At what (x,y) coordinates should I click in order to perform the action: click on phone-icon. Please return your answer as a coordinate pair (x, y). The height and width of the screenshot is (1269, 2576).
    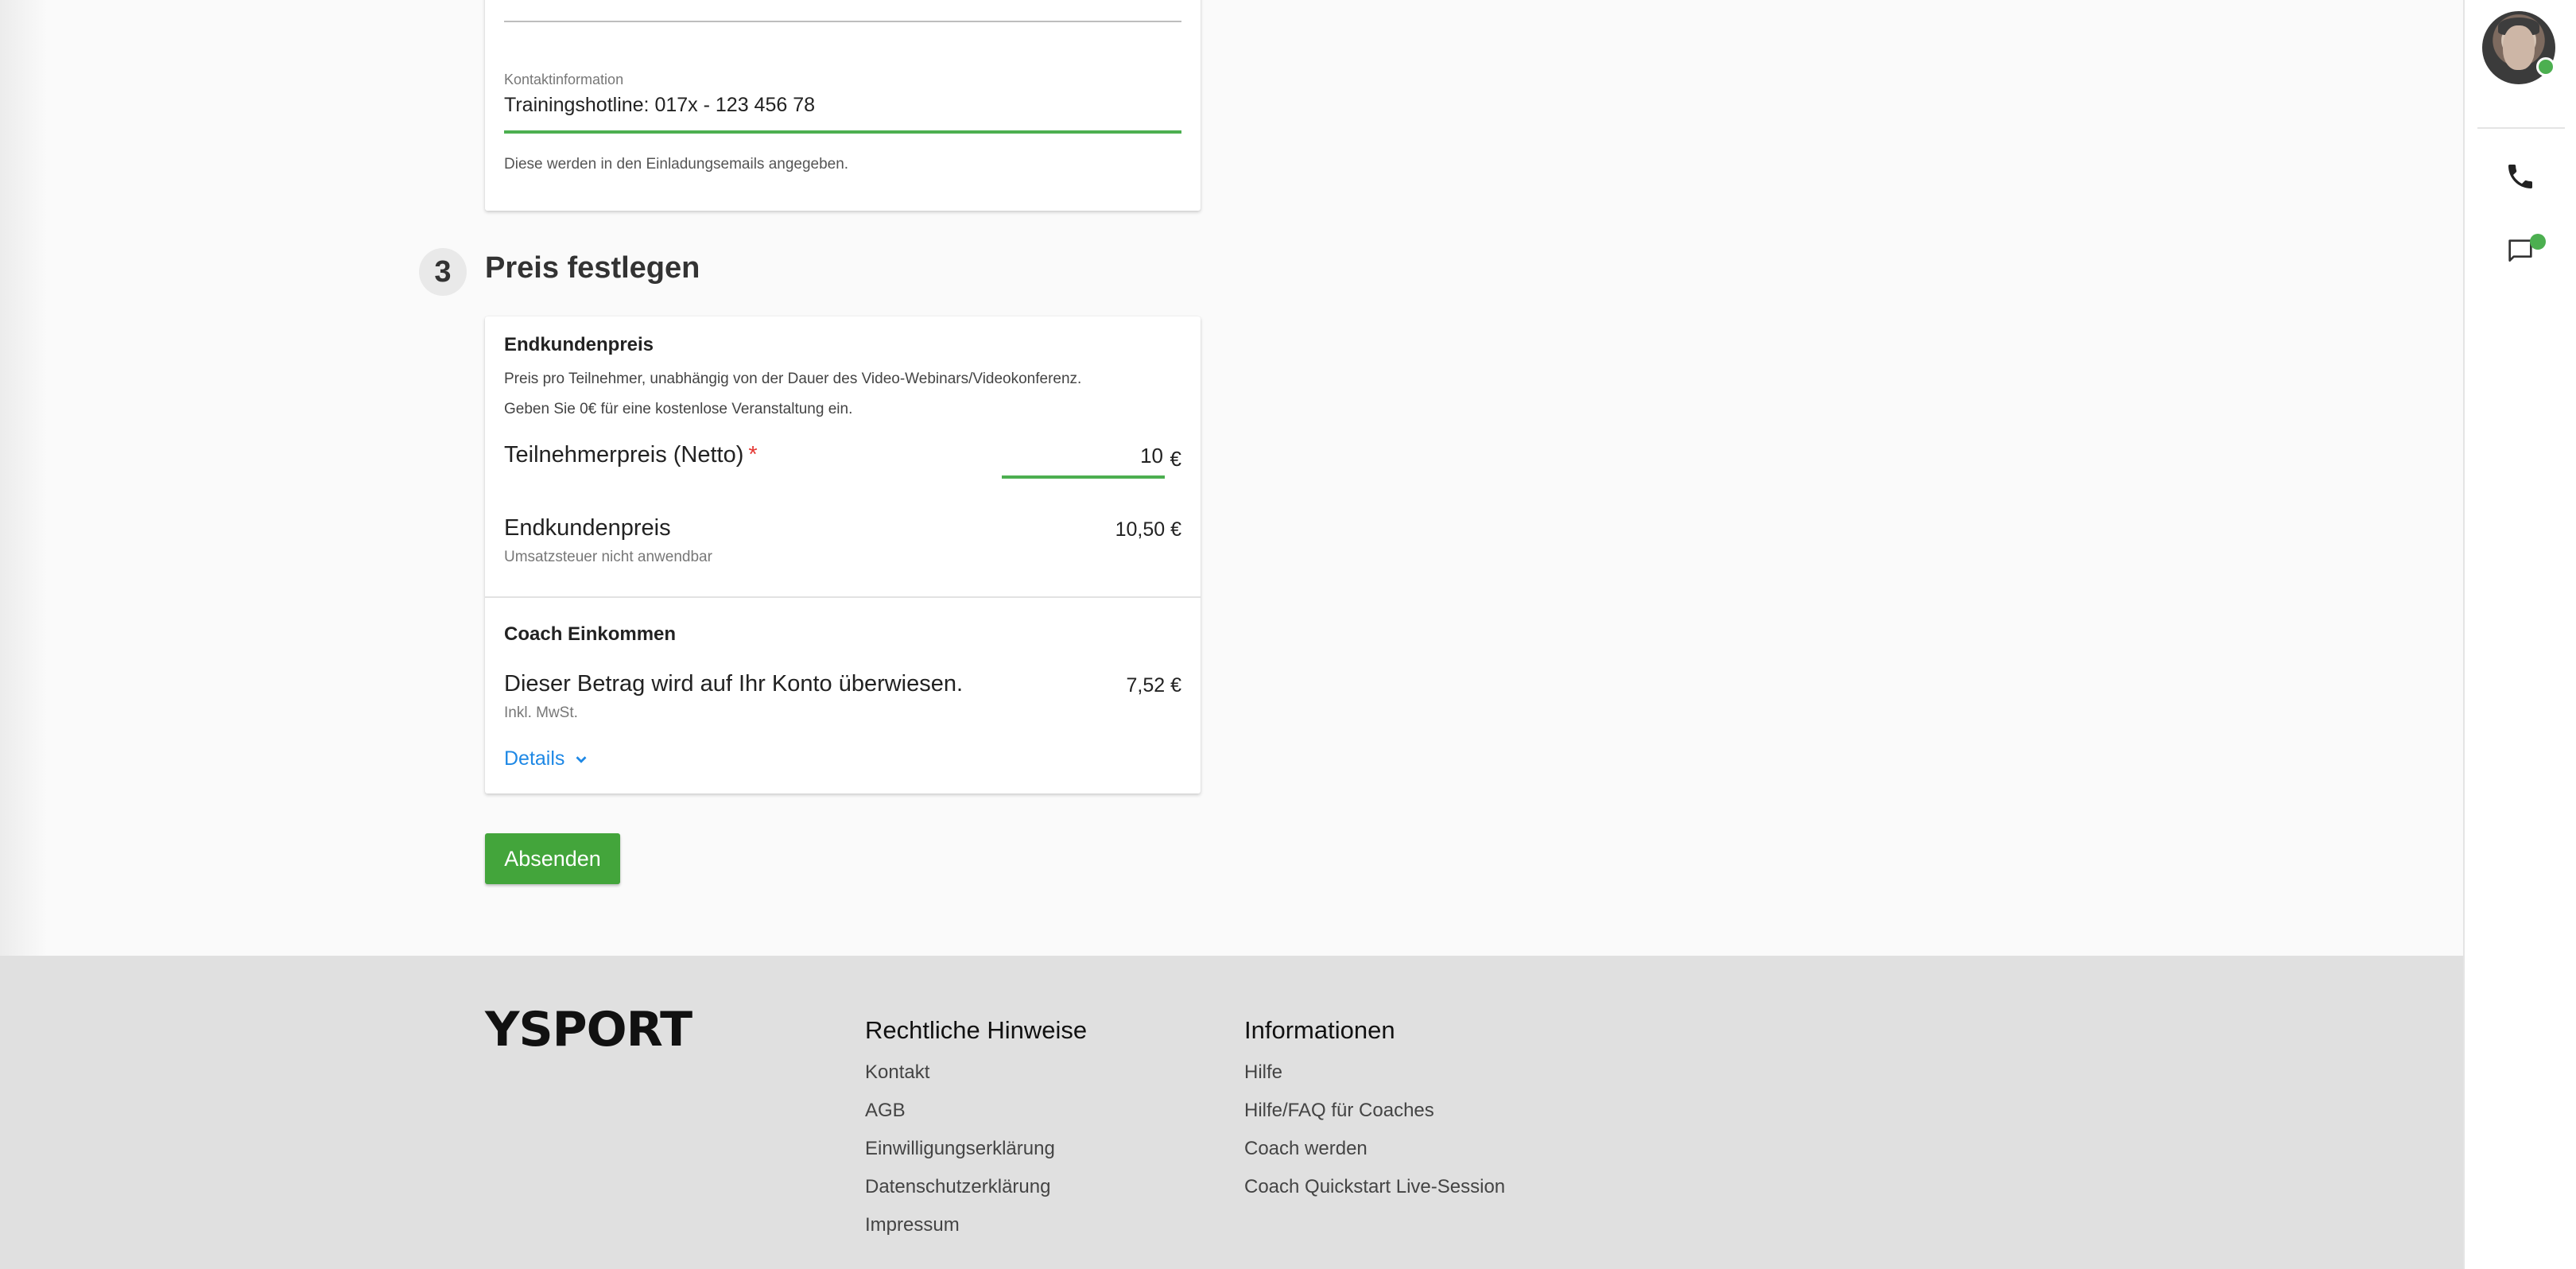
    Looking at the image, I should click on (2520, 176).